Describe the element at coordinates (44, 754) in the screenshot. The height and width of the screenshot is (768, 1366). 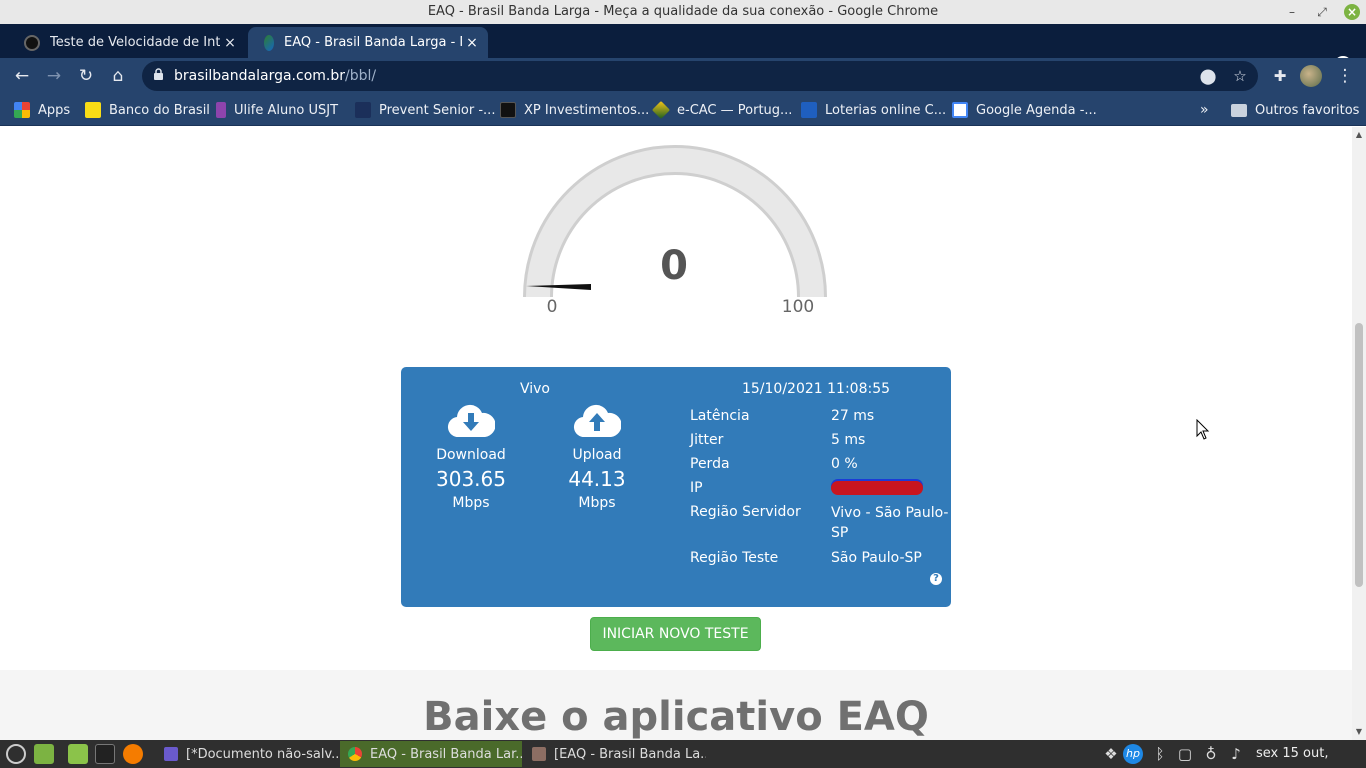
I see `show-desktop-icon` at that location.